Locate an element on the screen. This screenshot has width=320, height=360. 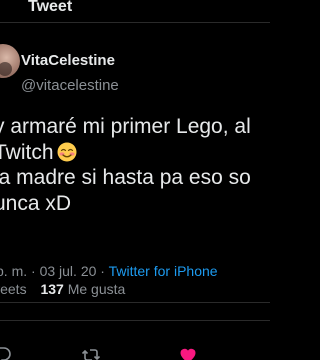
tweet-time: p. m. is located at coordinates (14, 271).